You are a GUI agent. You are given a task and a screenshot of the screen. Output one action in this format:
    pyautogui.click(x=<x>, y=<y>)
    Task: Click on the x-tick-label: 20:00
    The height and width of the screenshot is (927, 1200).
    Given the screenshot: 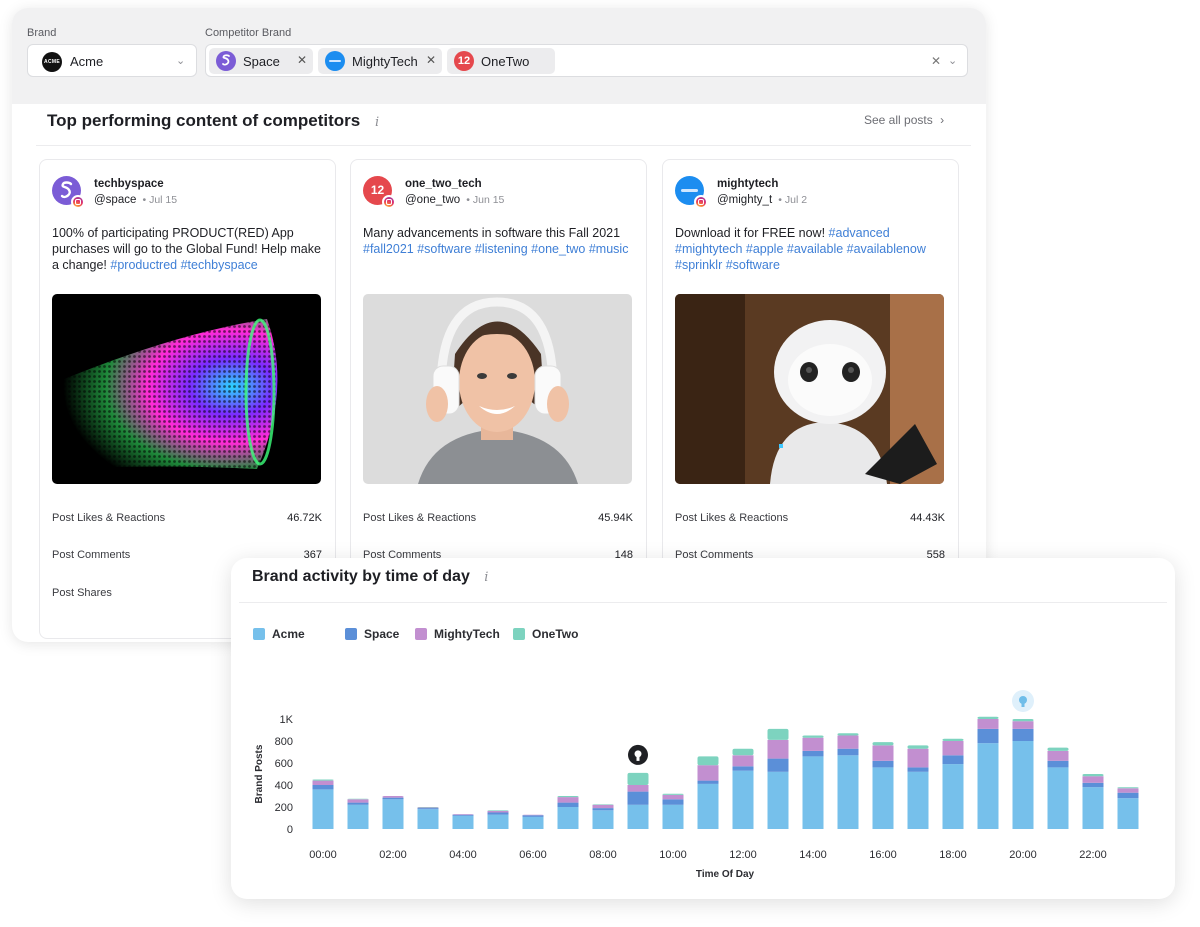 What is the action you would take?
    pyautogui.click(x=1023, y=855)
    